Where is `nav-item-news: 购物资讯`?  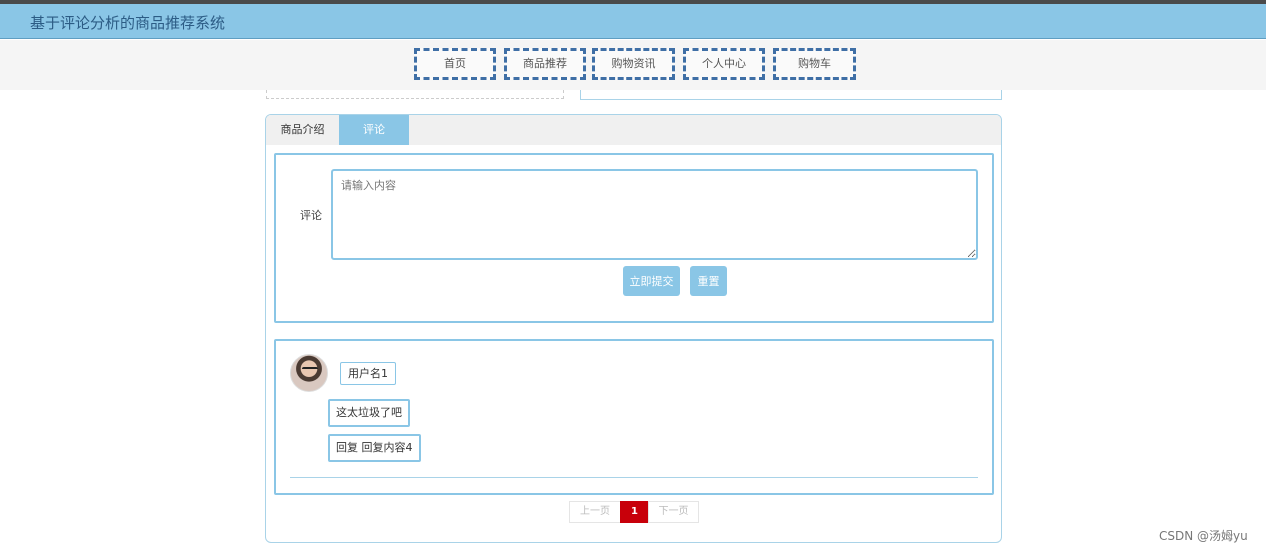
nav-item-news: 购物资讯 is located at coordinates (633, 64).